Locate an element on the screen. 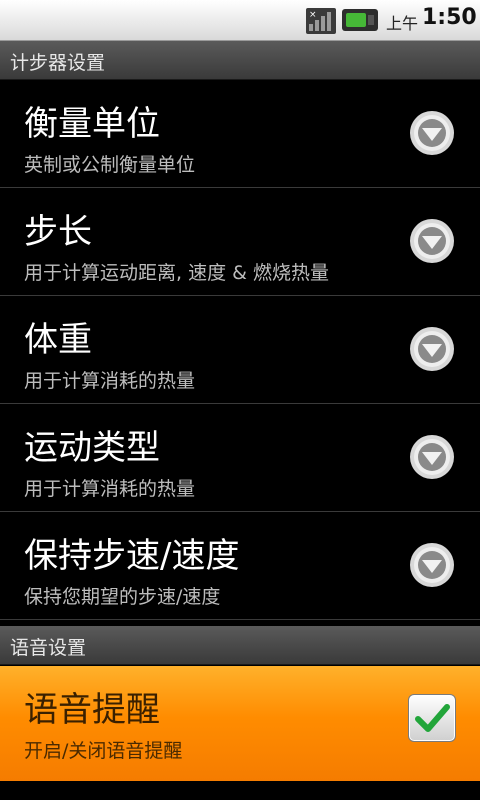 The height and width of the screenshot is (800, 480). section-header-label: 计步器设置 is located at coordinates (58, 63).